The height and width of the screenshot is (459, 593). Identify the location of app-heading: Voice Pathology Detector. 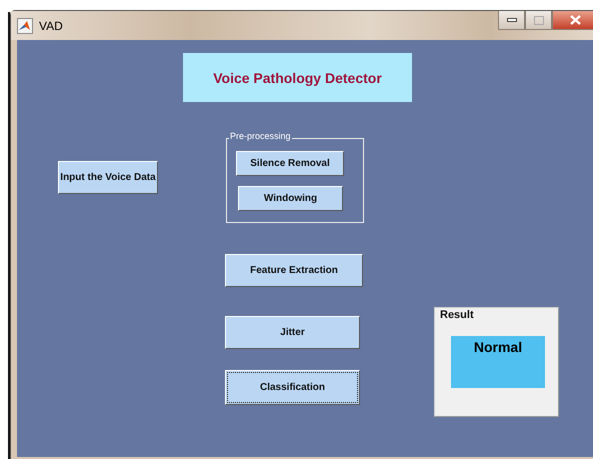
(297, 77).